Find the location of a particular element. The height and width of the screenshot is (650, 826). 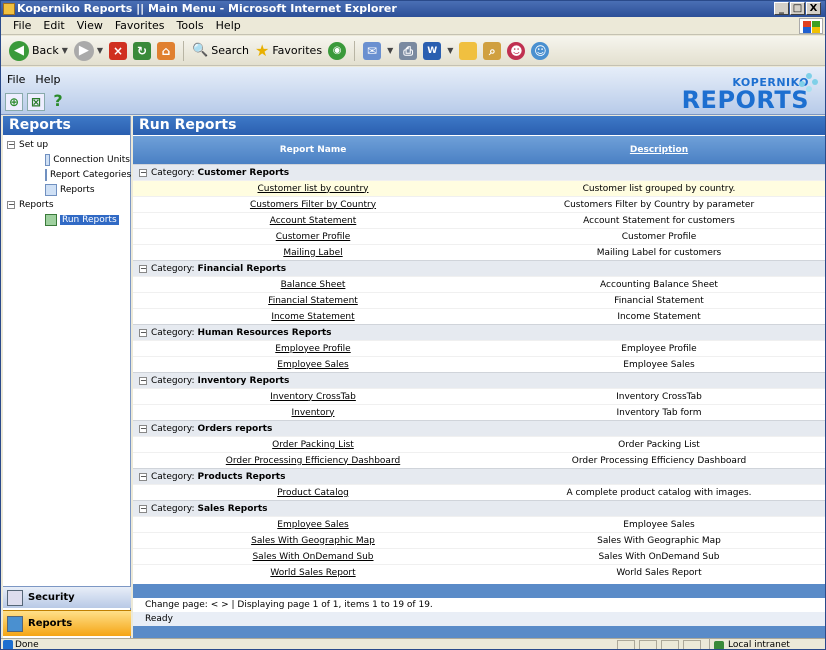

favorites-button: ★ Favorites is located at coordinates (288, 50).